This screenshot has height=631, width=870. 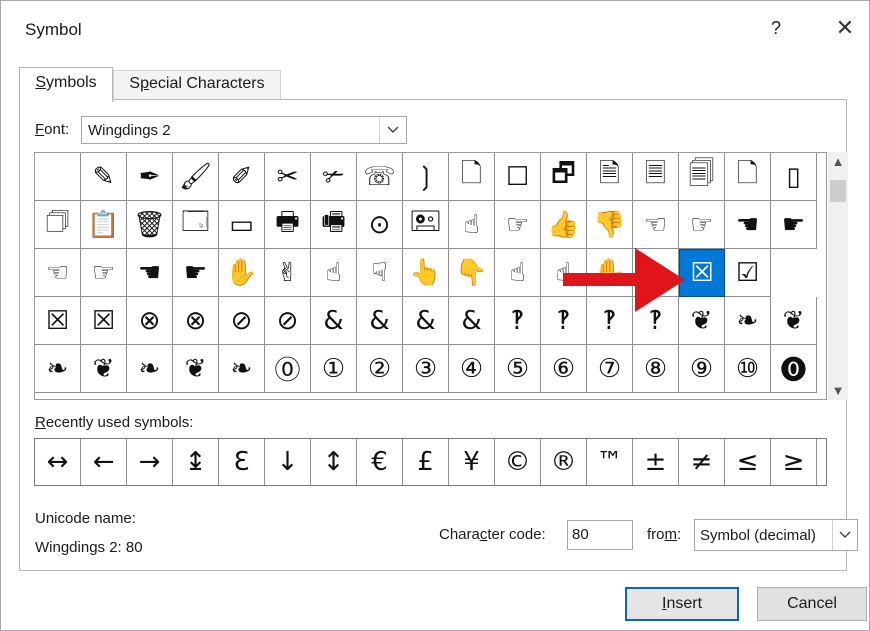 What do you see at coordinates (288, 273) in the screenshot?
I see `symbol-cell: ✌` at bounding box center [288, 273].